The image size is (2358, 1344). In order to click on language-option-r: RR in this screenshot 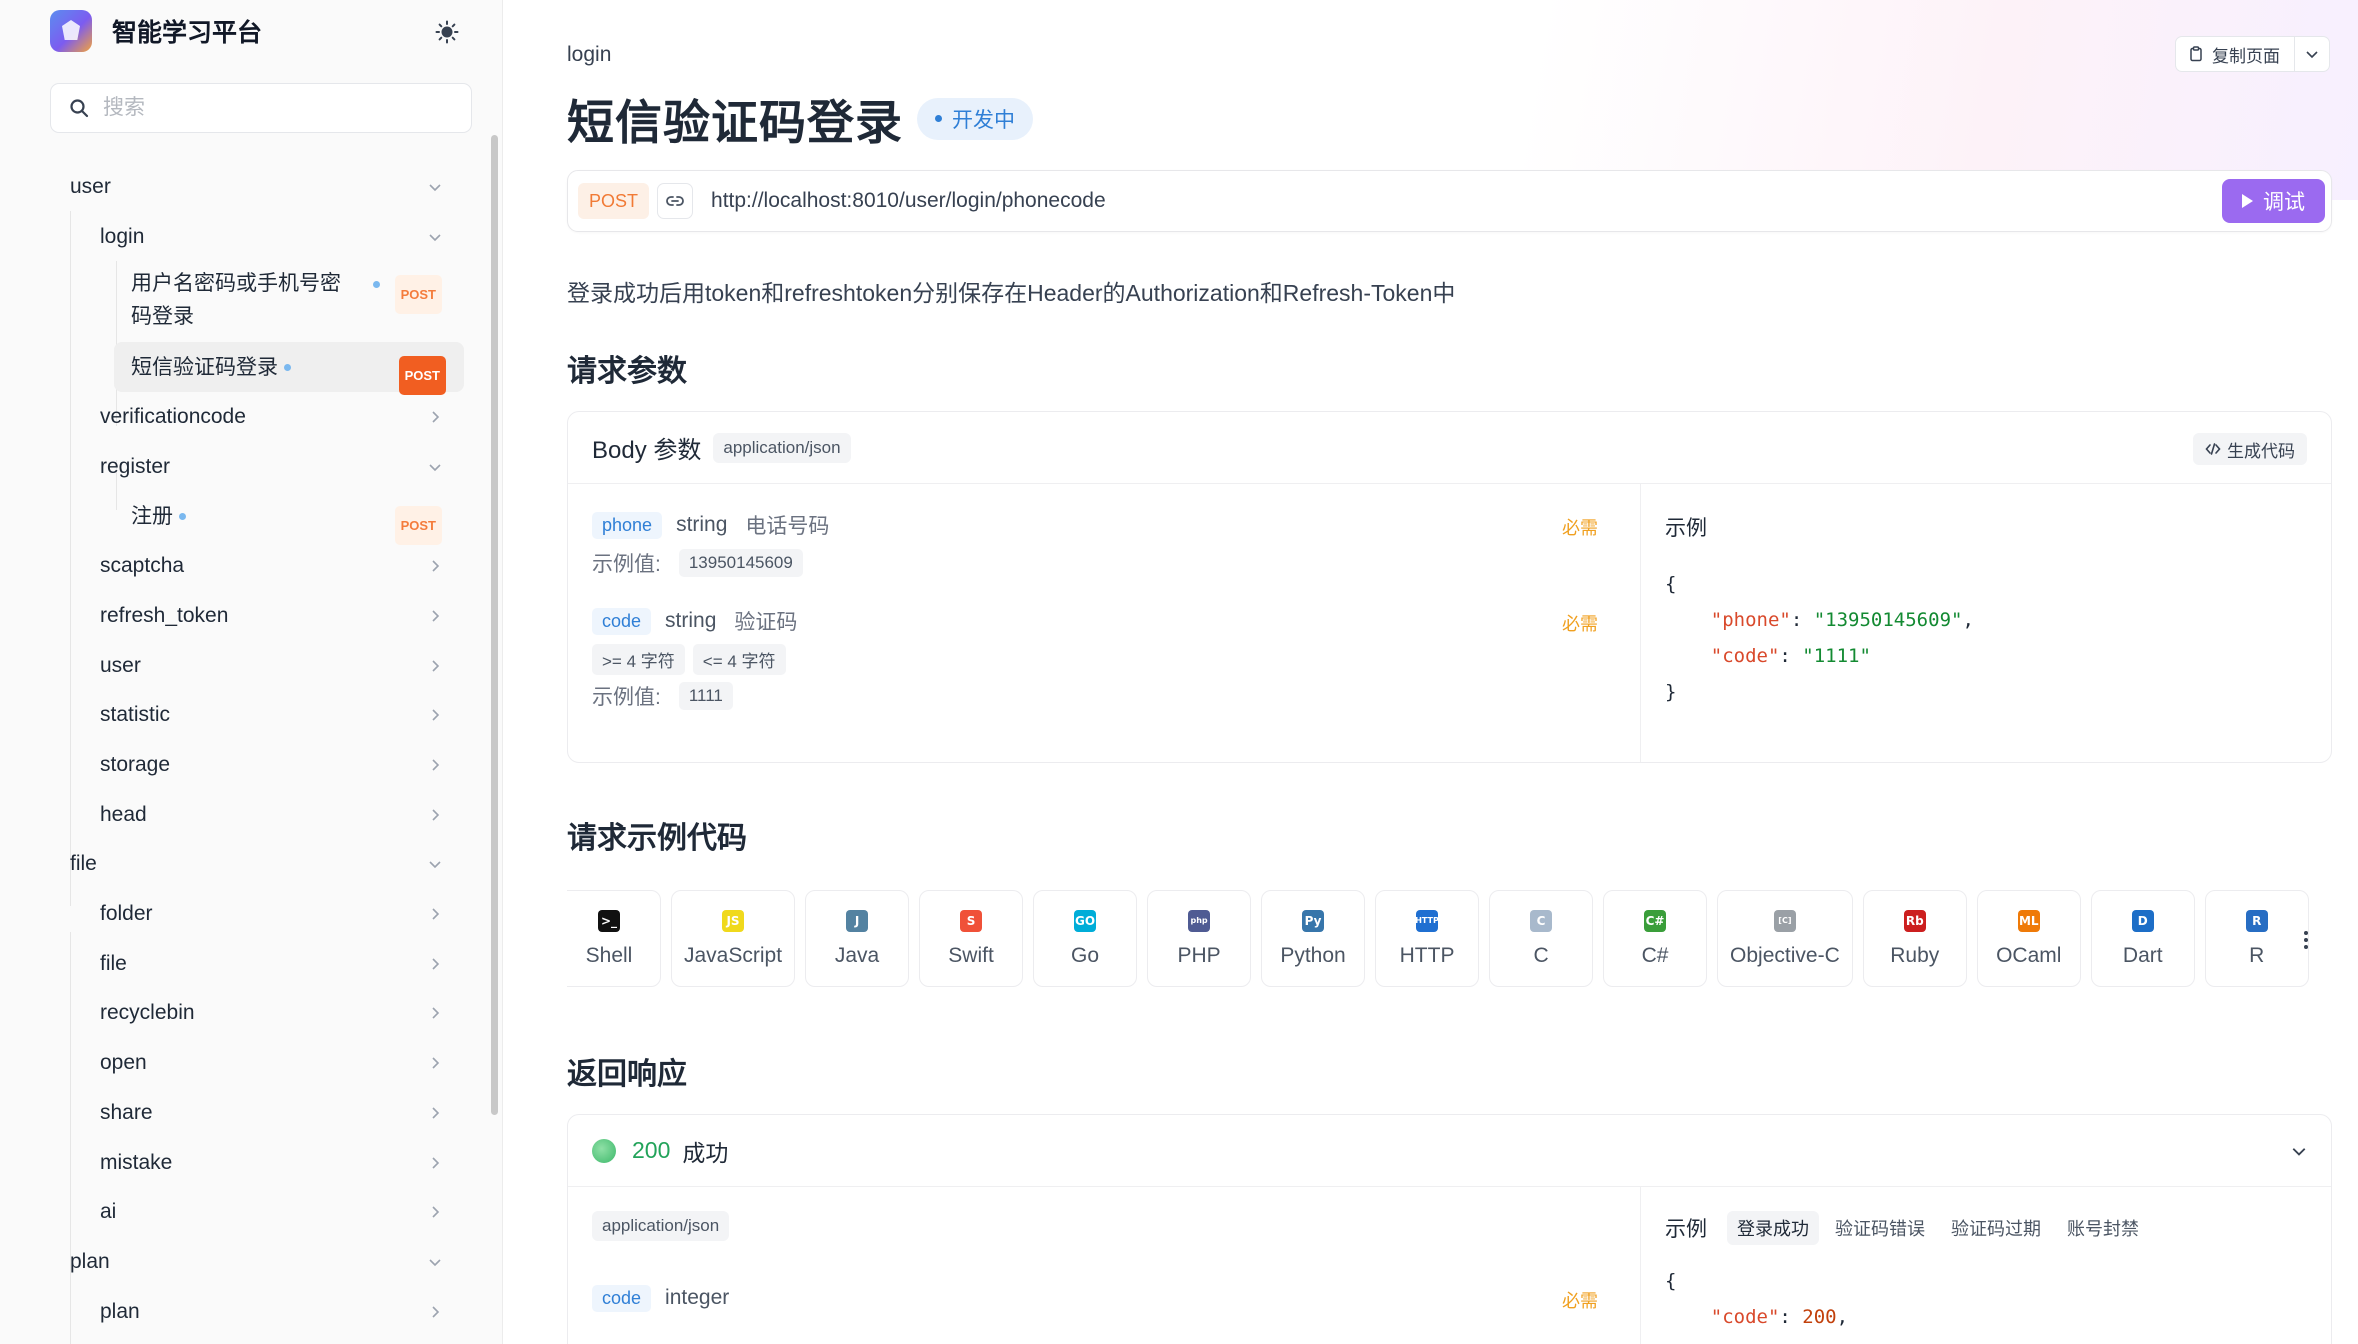, I will do `click(2256, 938)`.